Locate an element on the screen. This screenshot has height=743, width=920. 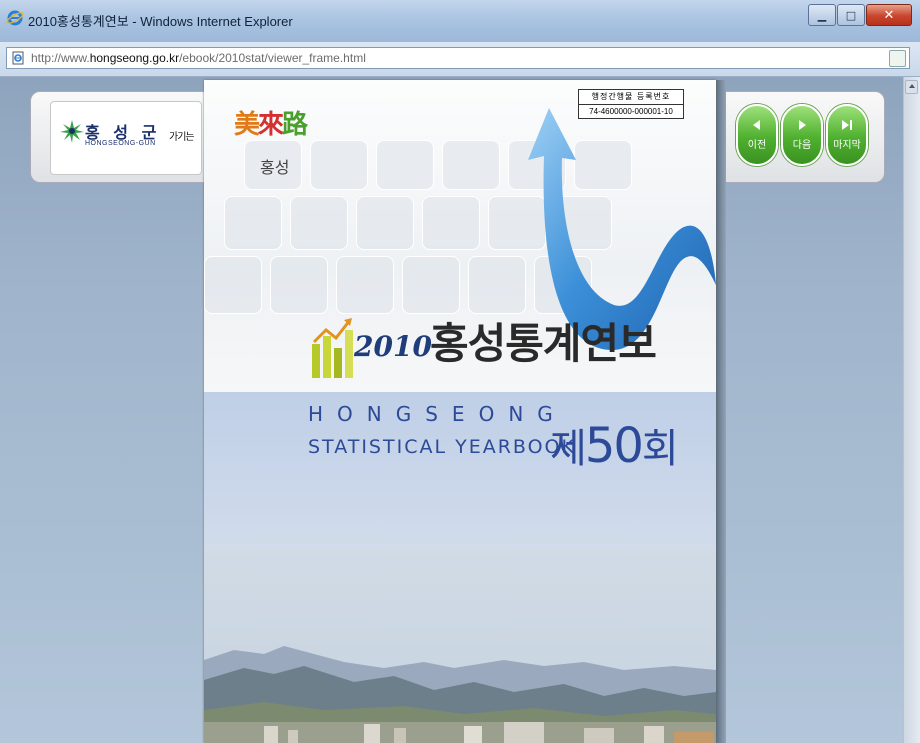
hongseong-gun-logo-link: 홍 성 군 HONGSEONG-GUN 가기는 is located at coordinates (126, 138).